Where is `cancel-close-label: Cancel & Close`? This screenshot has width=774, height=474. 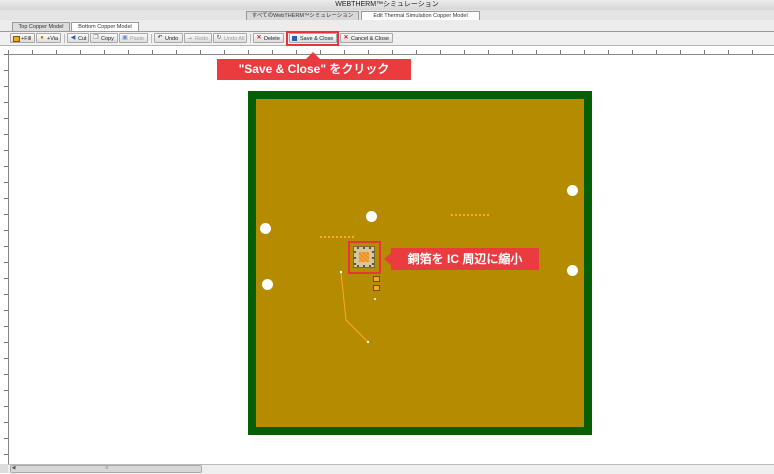 cancel-close-label: Cancel & Close is located at coordinates (370, 39).